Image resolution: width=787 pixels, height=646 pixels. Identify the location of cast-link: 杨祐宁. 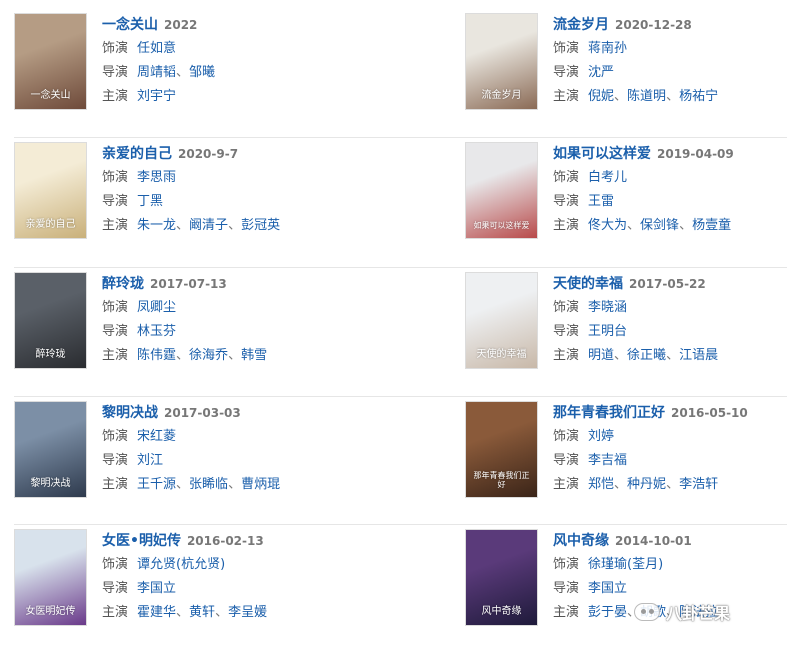
(698, 96).